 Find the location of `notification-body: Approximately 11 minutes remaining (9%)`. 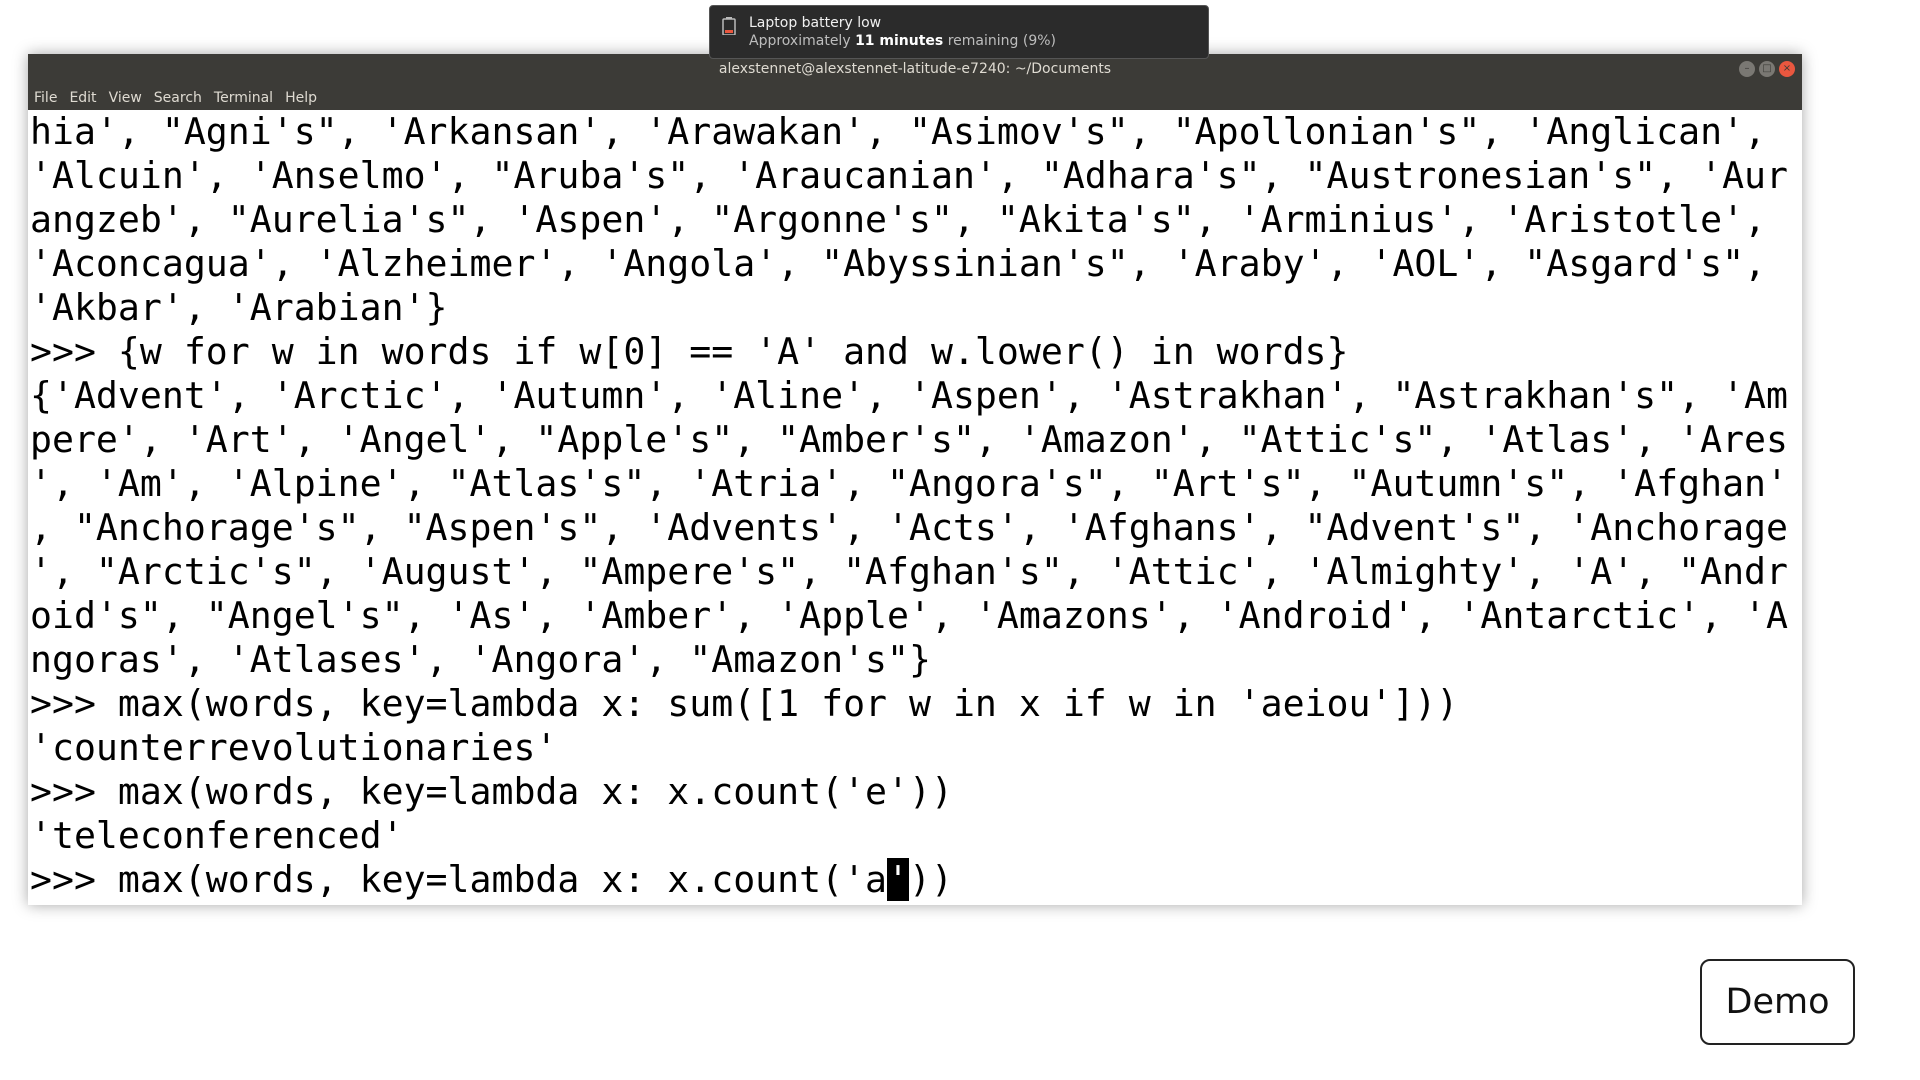

notification-body: Approximately 11 minutes remaining (9%) is located at coordinates (902, 41).